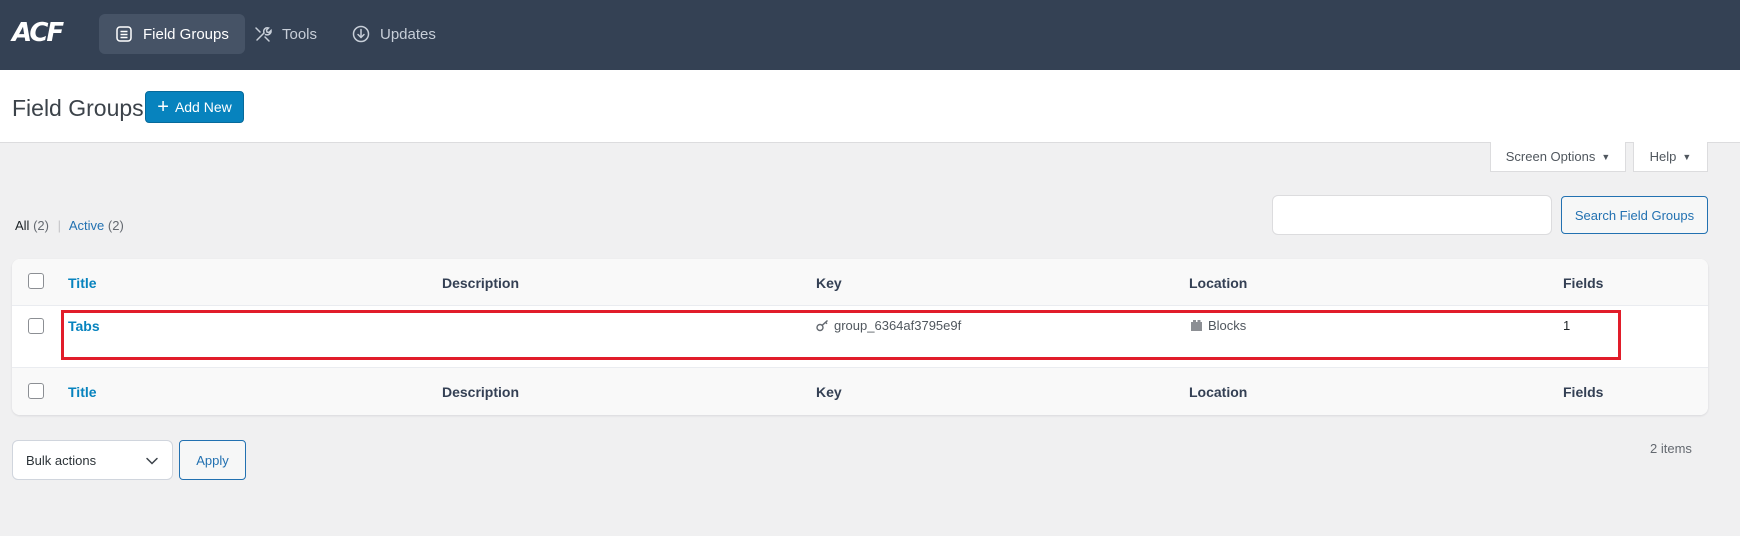 This screenshot has height=536, width=1740. What do you see at coordinates (86, 225) in the screenshot?
I see `filter-active: Active` at bounding box center [86, 225].